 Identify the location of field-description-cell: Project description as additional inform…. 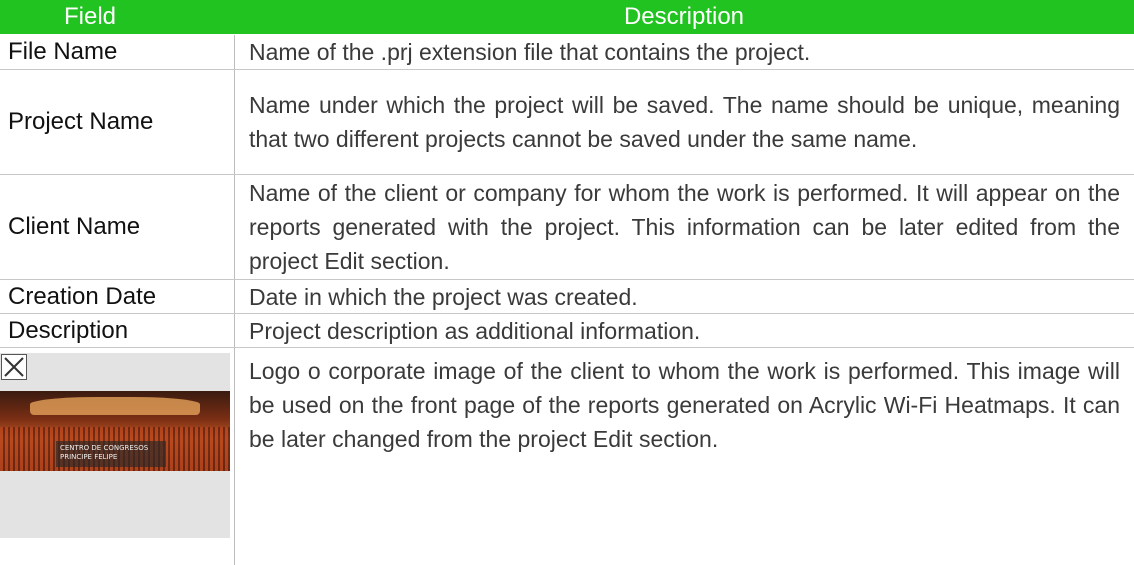
(684, 330).